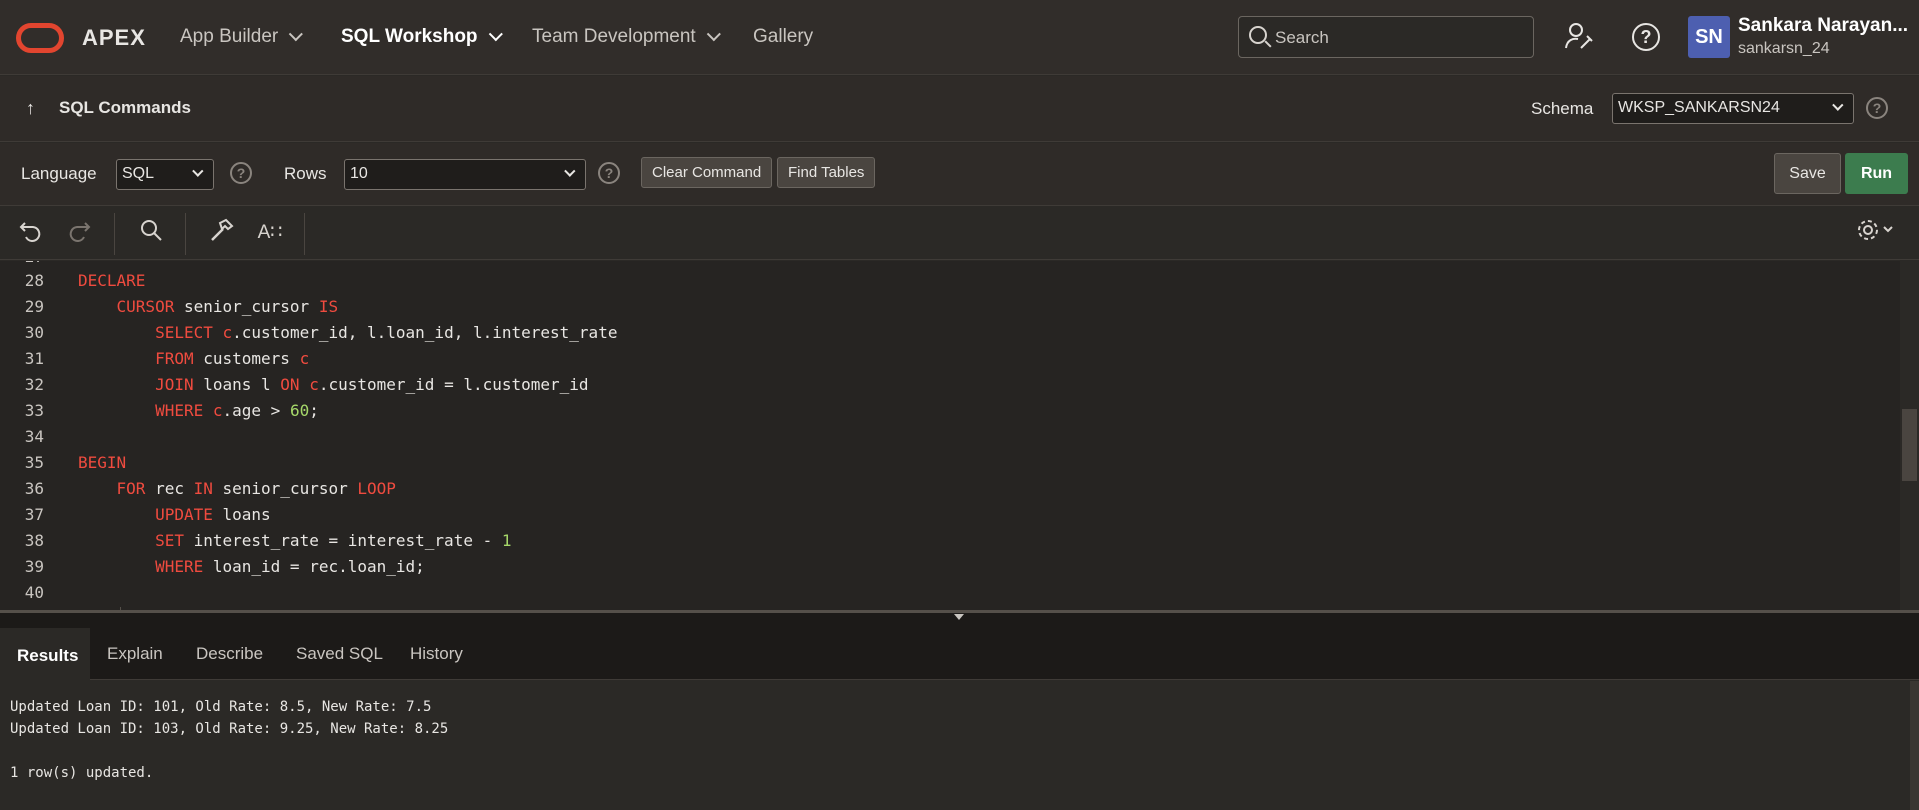 The image size is (1919, 810). What do you see at coordinates (79, 233) in the screenshot?
I see `redo-icon` at bounding box center [79, 233].